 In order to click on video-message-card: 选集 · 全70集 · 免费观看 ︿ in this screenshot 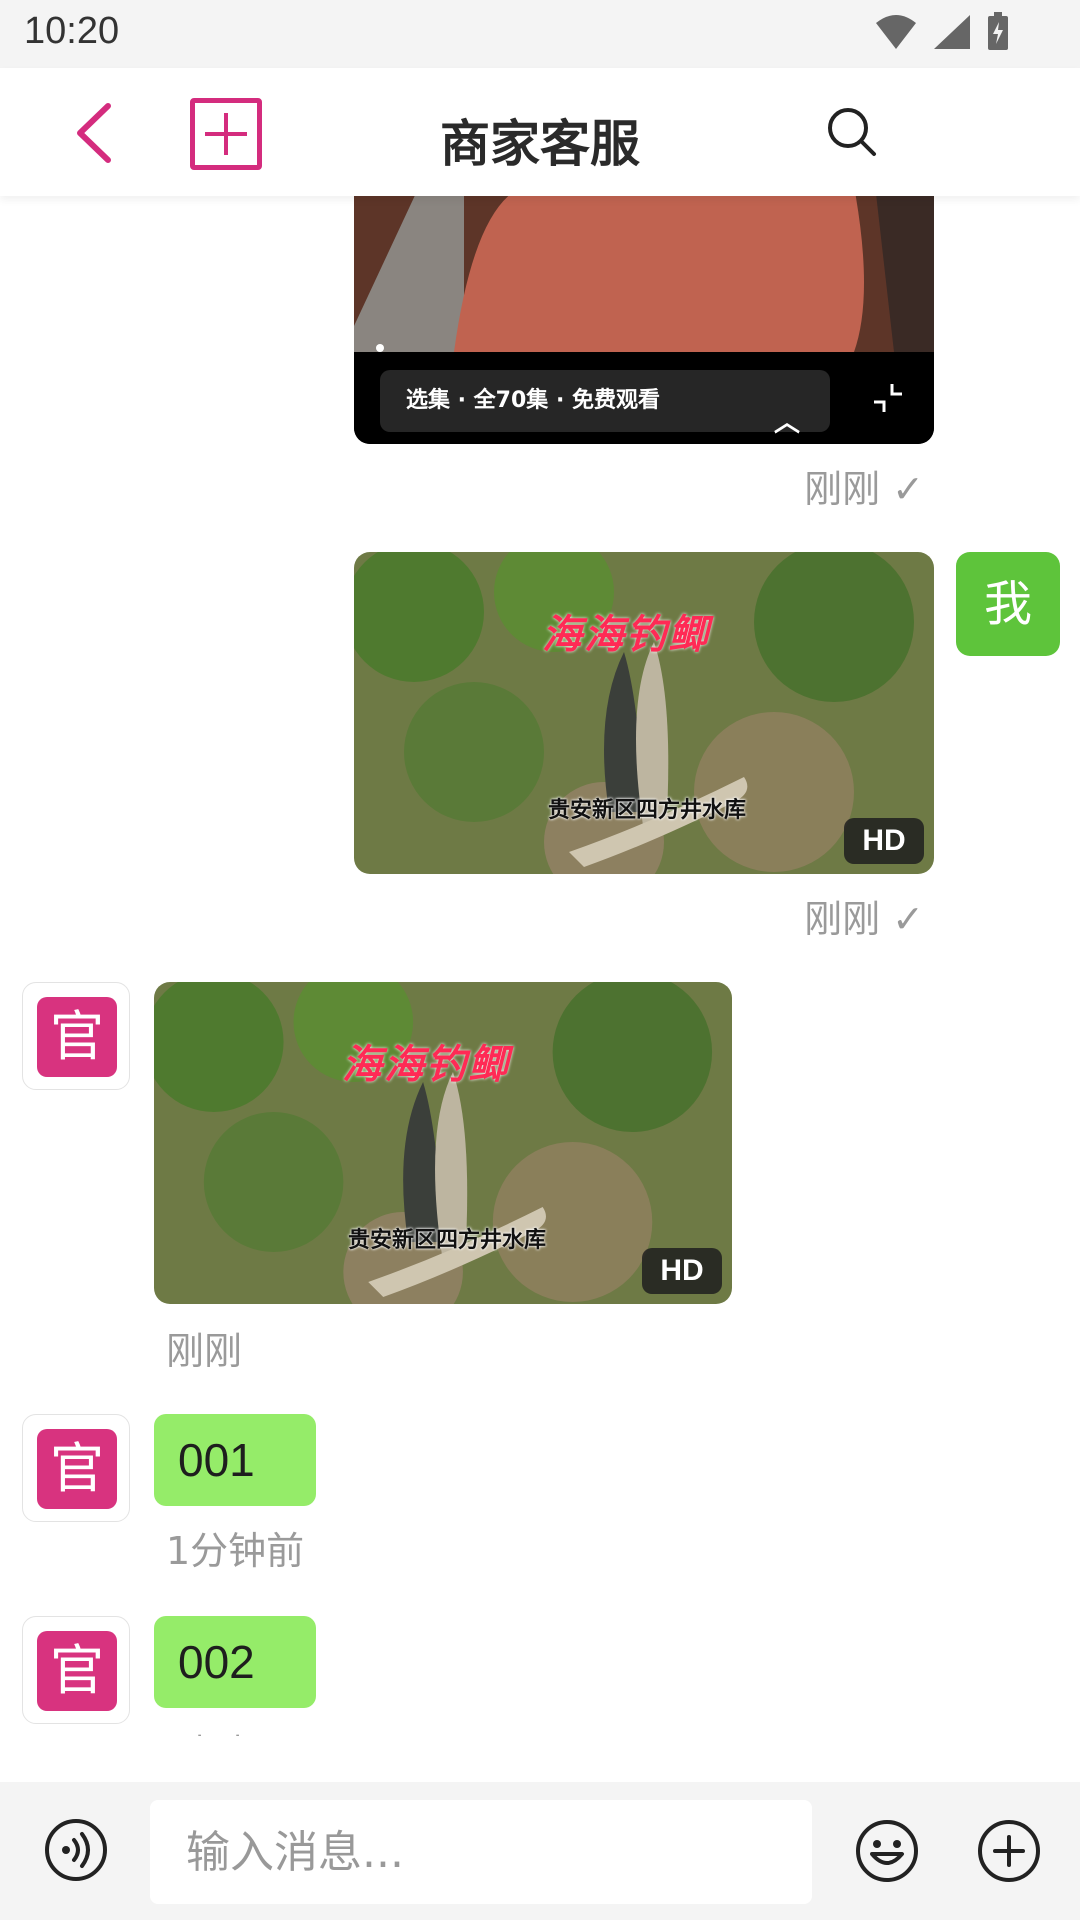, I will do `click(644, 320)`.